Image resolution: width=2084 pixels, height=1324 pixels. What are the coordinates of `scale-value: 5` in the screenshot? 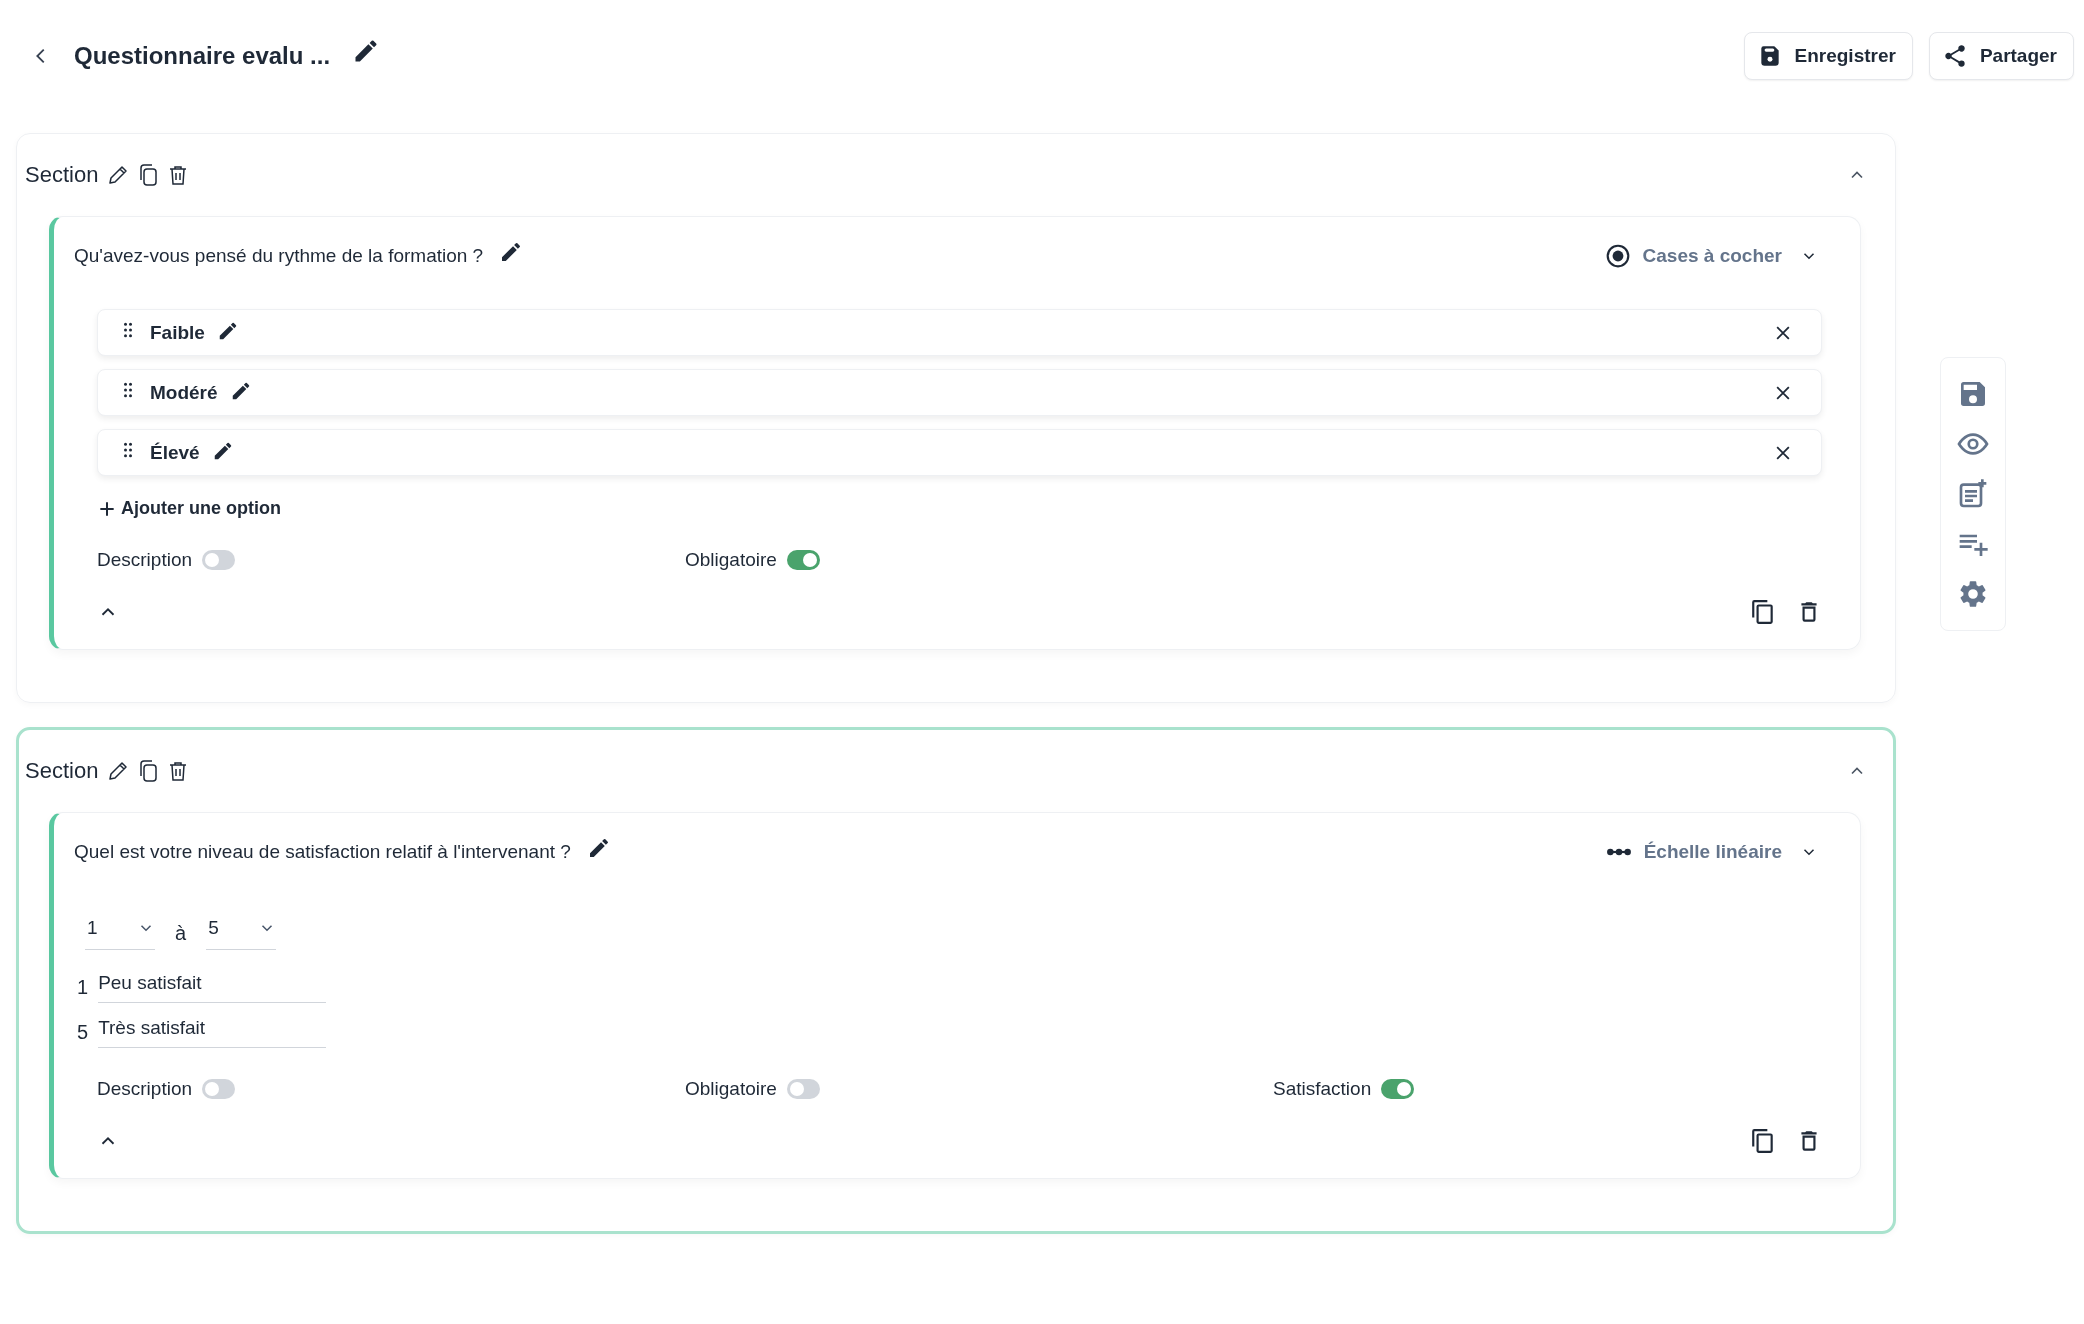 It's located at (83, 1032).